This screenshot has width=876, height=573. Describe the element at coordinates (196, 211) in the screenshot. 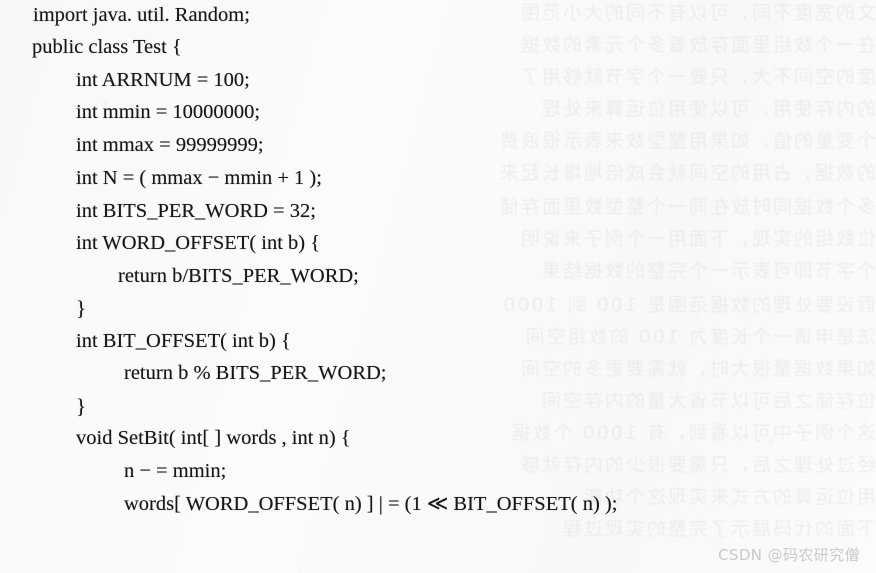

I see `code-line: int BITS_PER_WORD = 32;` at that location.